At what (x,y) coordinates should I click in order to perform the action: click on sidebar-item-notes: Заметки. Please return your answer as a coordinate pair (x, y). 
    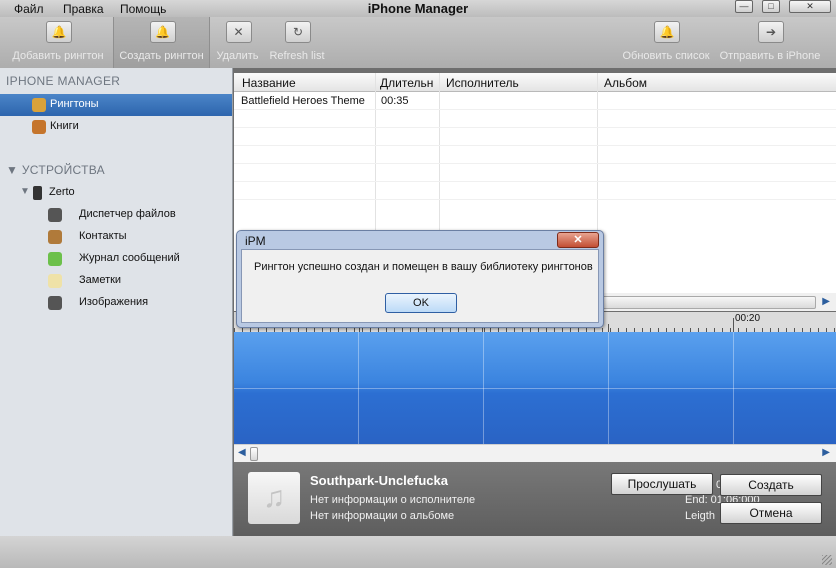
    Looking at the image, I should click on (116, 281).